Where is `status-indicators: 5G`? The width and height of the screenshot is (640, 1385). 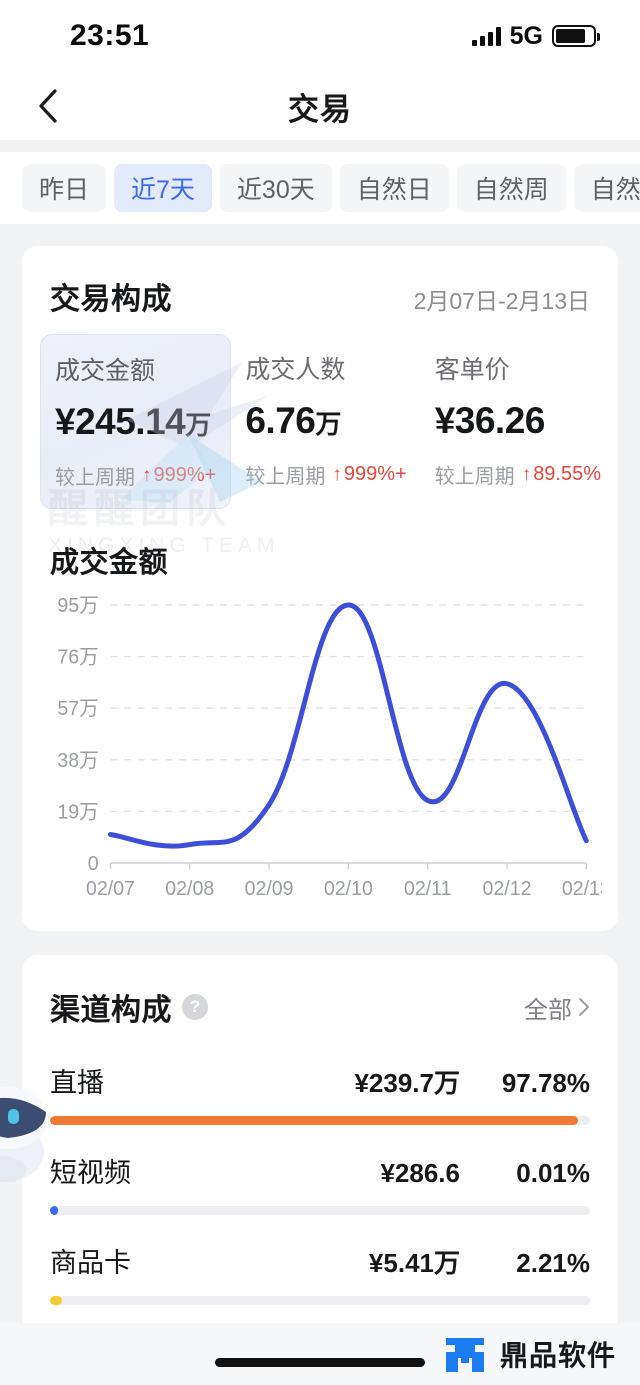 status-indicators: 5G is located at coordinates (535, 36).